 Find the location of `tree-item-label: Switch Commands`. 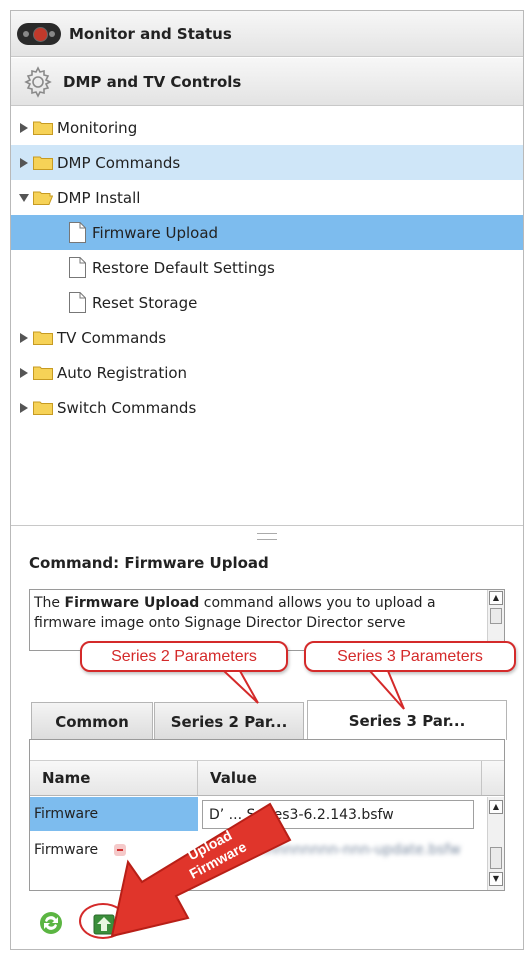

tree-item-label: Switch Commands is located at coordinates (127, 407).